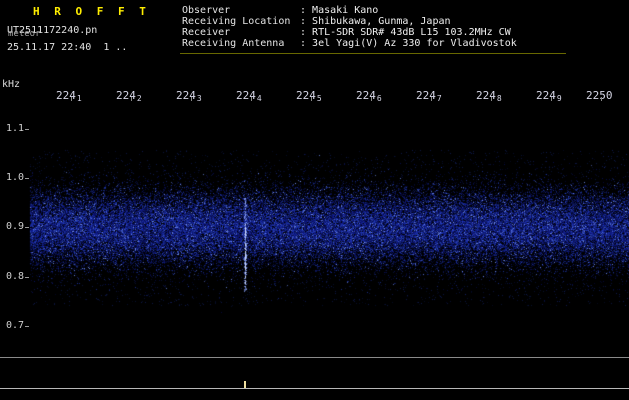 The height and width of the screenshot is (400, 629). What do you see at coordinates (309, 96) in the screenshot?
I see `time-tick-label: 2245` at bounding box center [309, 96].